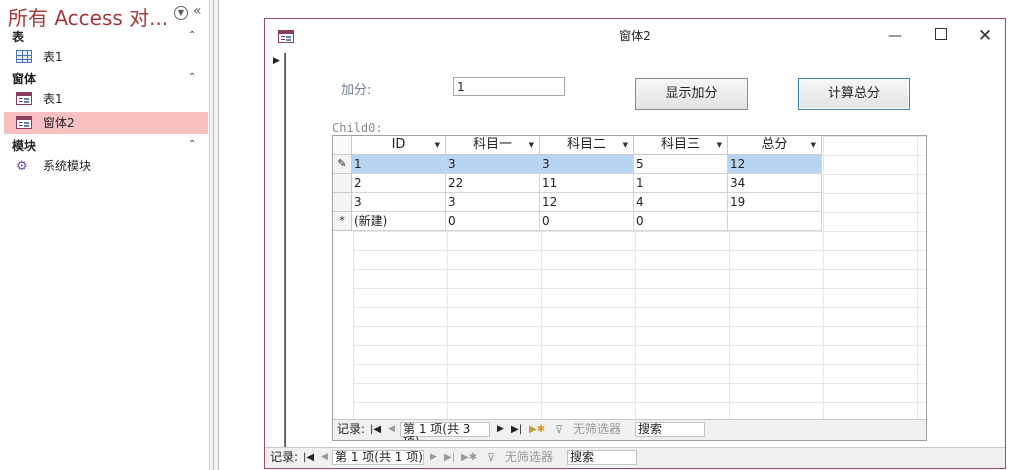 The width and height of the screenshot is (1009, 470). What do you see at coordinates (342, 221) in the screenshot?
I see `new-record-icon: *` at bounding box center [342, 221].